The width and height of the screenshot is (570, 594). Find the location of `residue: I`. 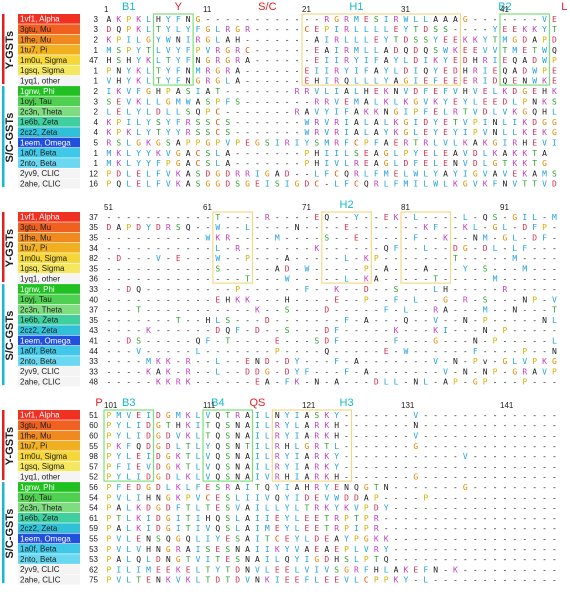

residue: I is located at coordinates (109, 91).